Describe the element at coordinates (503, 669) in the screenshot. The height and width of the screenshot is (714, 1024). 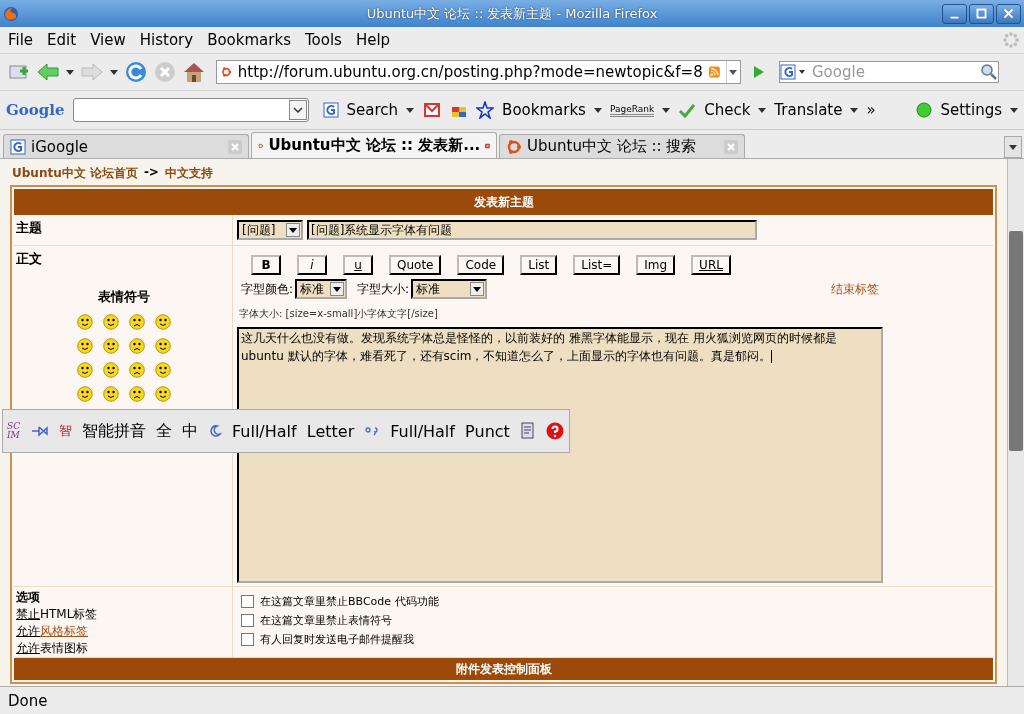
I see `table-header: 附件发表控制面板` at that location.